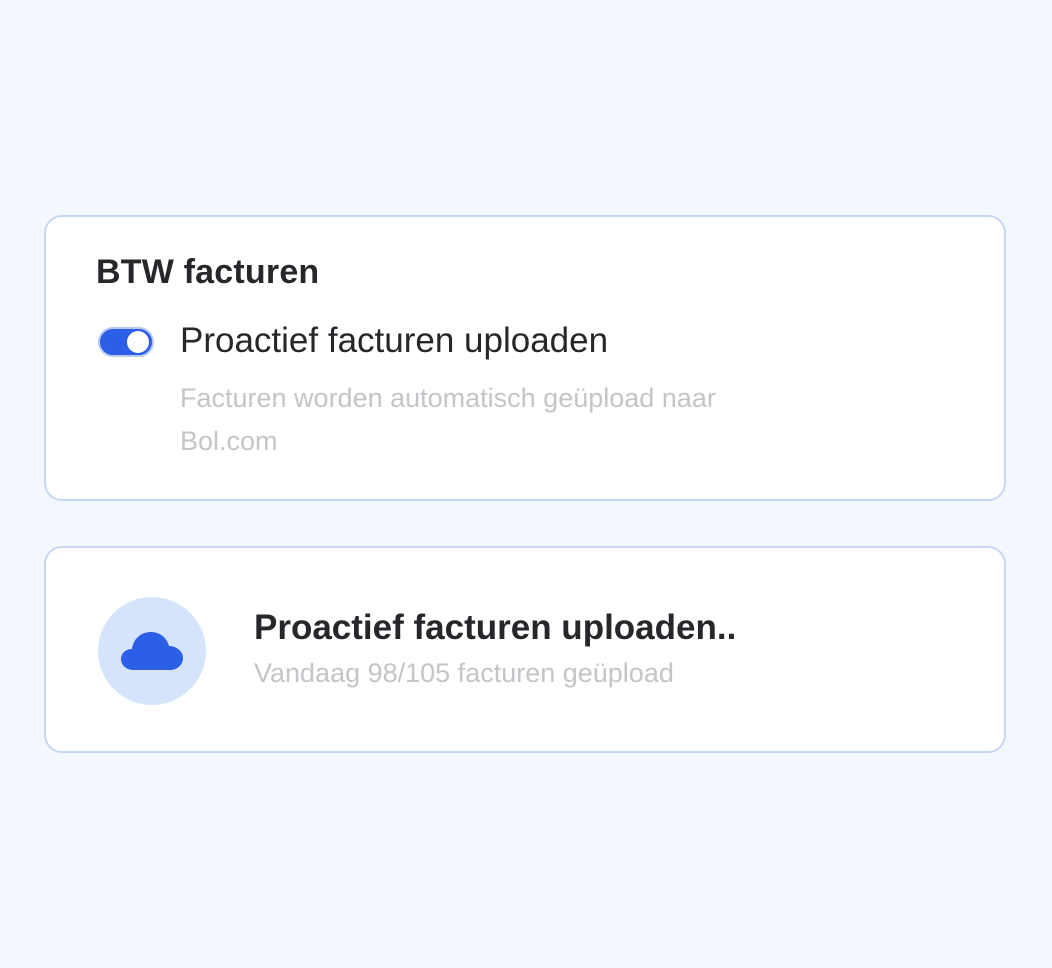  Describe the element at coordinates (208, 272) in the screenshot. I see `section-title: BTW facturen` at that location.